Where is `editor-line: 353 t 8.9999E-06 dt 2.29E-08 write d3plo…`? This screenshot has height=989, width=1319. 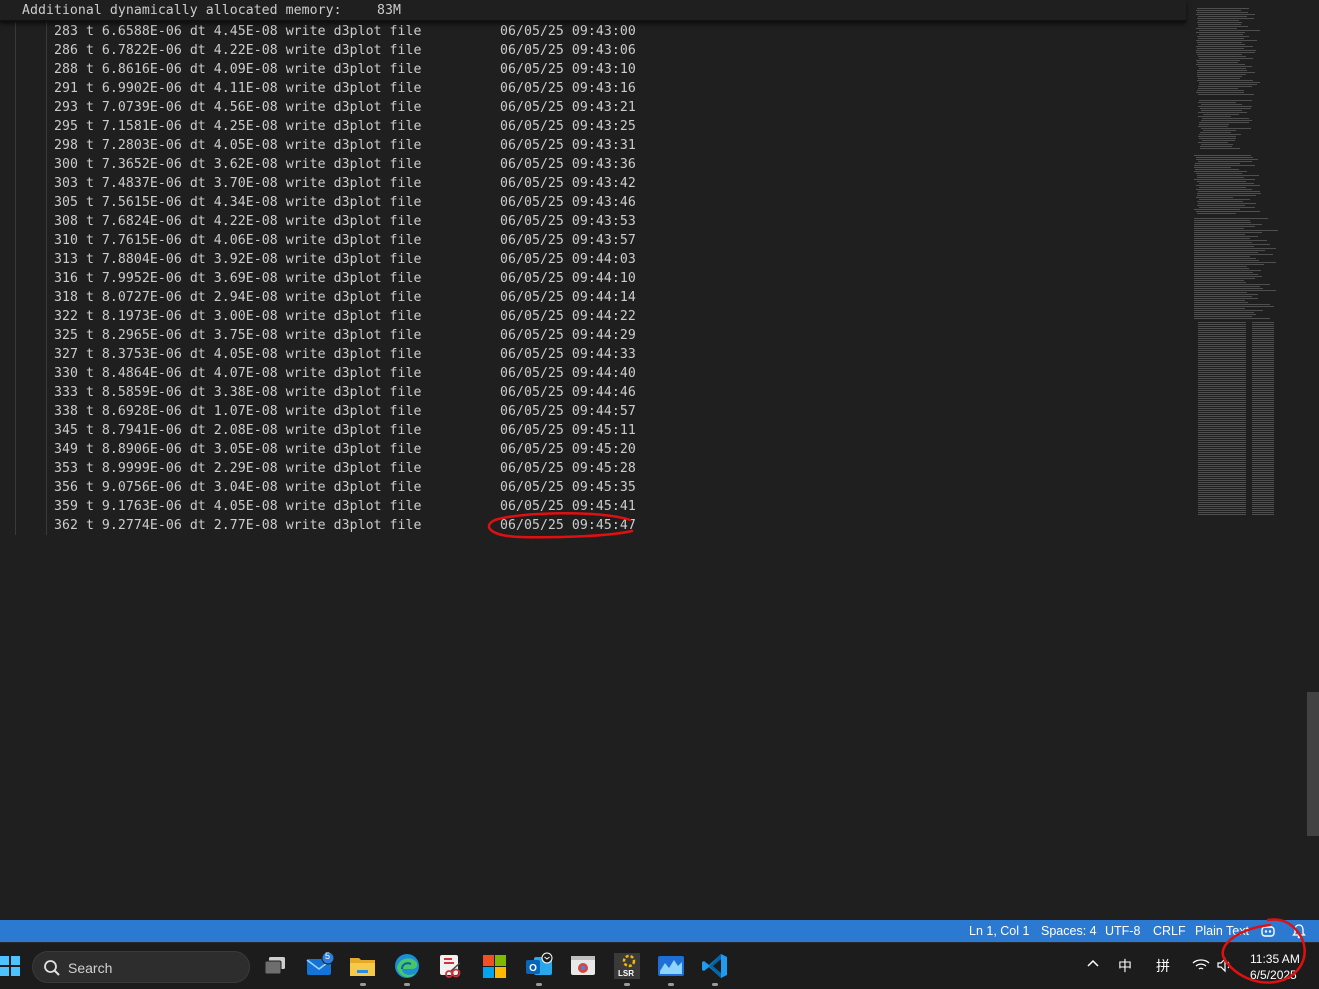
editor-line: 353 t 8.9999E-06 dt 2.29E-08 write d3plo… is located at coordinates (593, 468).